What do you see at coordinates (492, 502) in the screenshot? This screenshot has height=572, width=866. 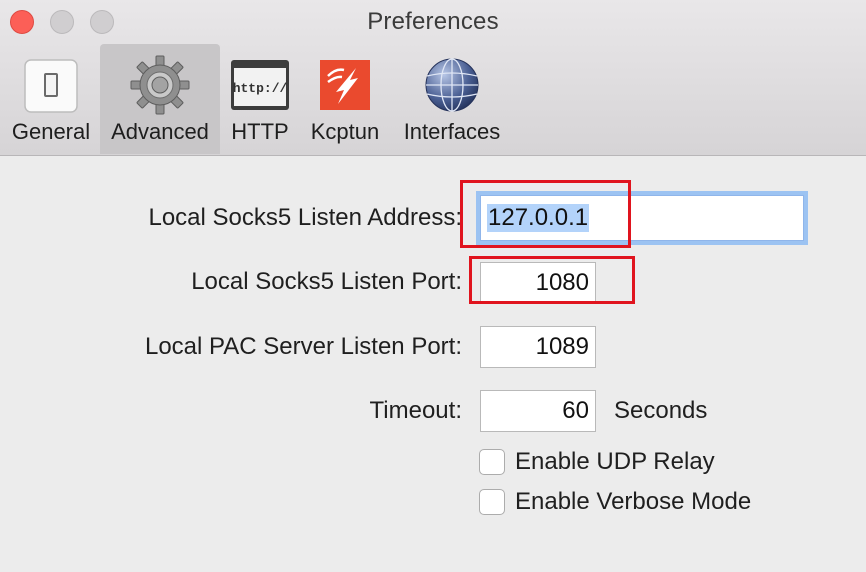 I see `verbose-mode-checkbox` at bounding box center [492, 502].